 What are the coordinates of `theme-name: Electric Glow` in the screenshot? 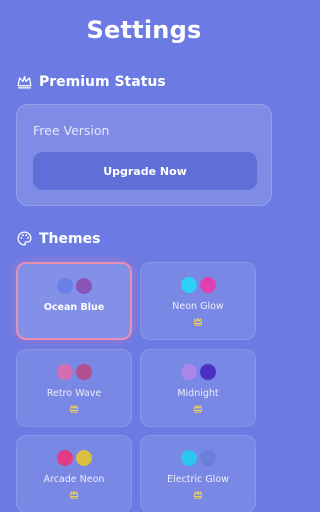 It's located at (198, 479).